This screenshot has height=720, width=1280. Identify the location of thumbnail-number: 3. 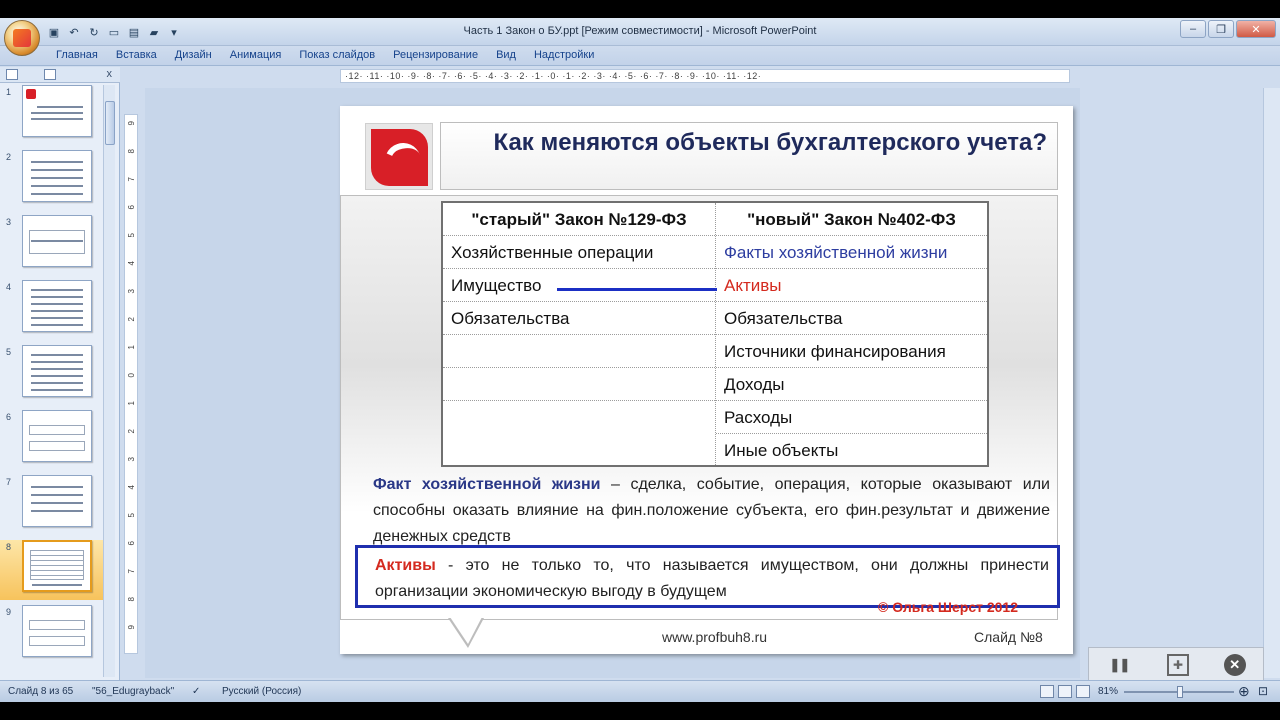
(9, 222).